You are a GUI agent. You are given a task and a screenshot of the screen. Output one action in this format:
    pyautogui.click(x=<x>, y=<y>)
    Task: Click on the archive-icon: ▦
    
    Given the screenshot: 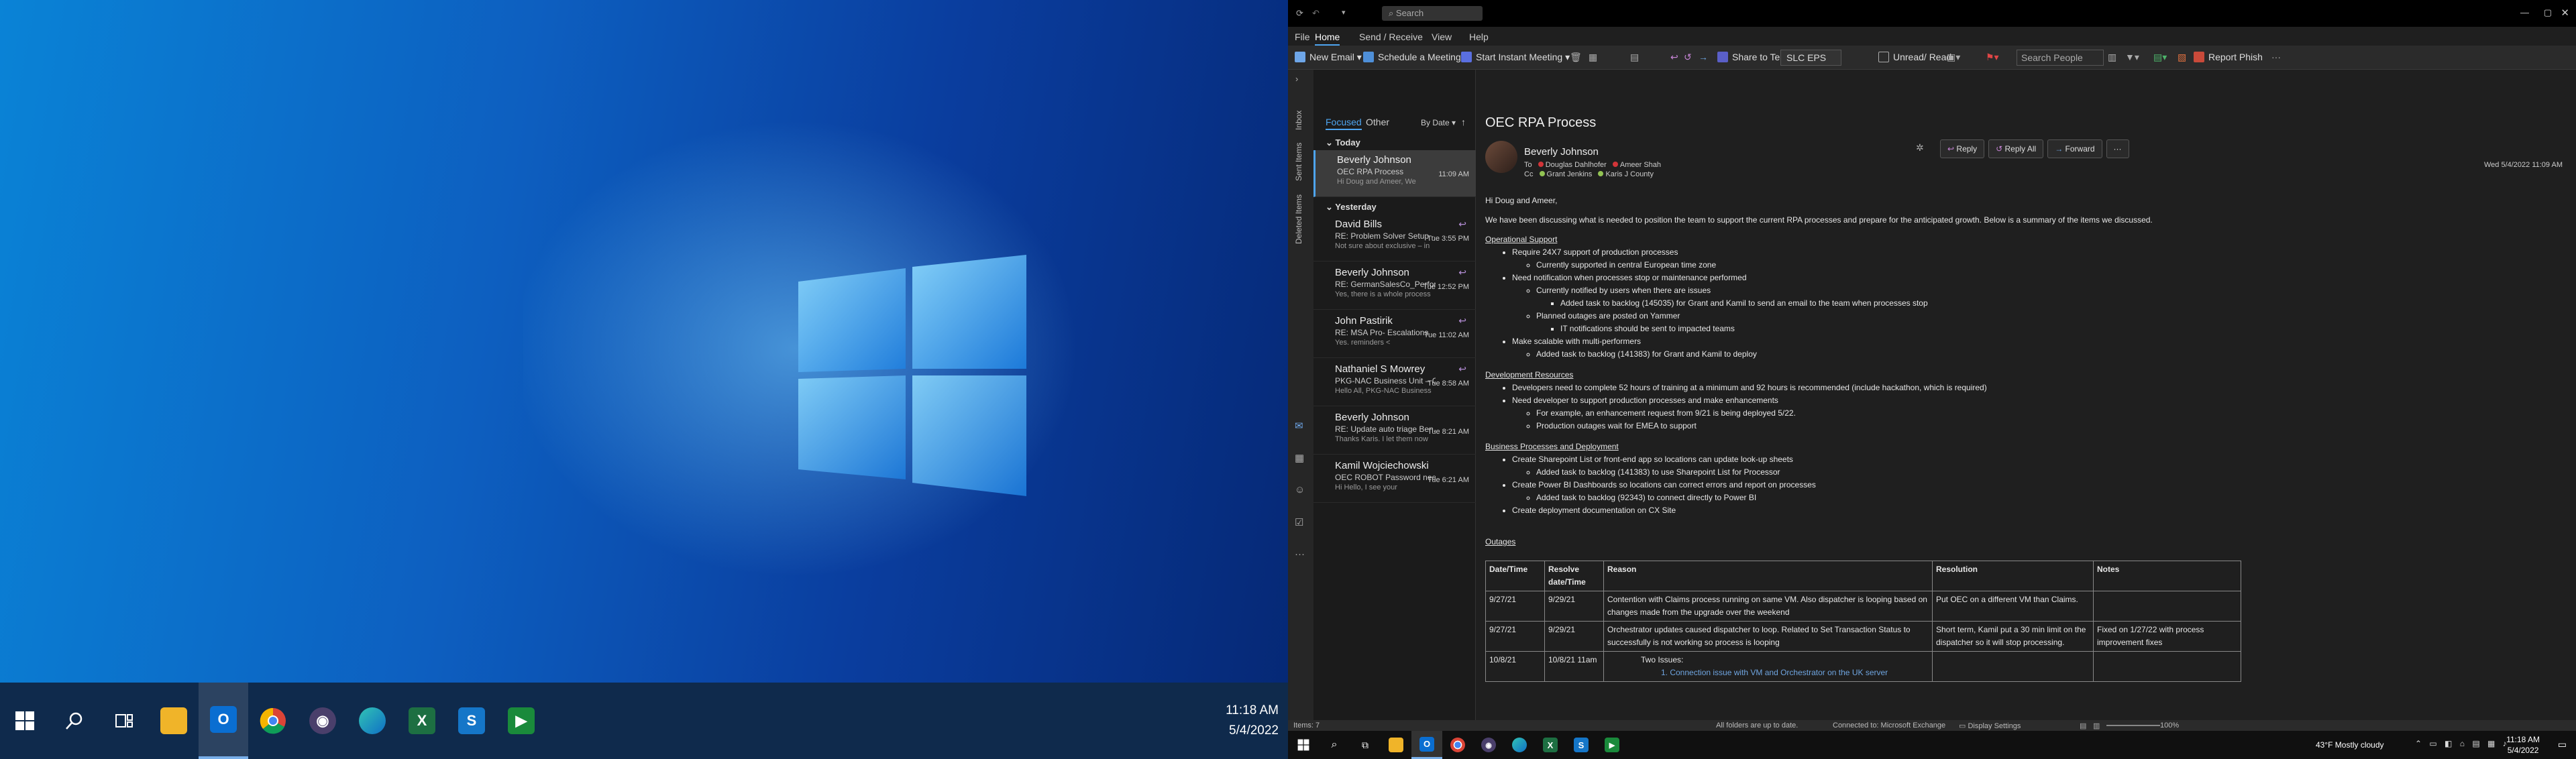 What is the action you would take?
    pyautogui.click(x=1593, y=57)
    